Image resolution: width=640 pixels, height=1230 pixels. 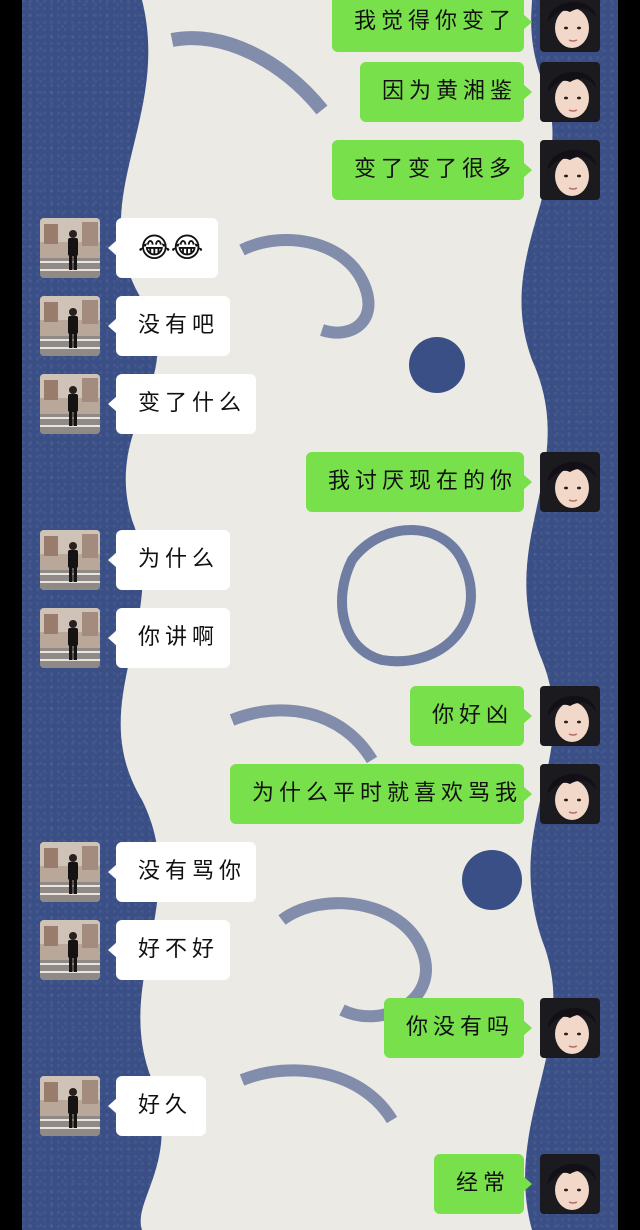 I want to click on received-message-bubble: 没有骂你, so click(x=182, y=872).